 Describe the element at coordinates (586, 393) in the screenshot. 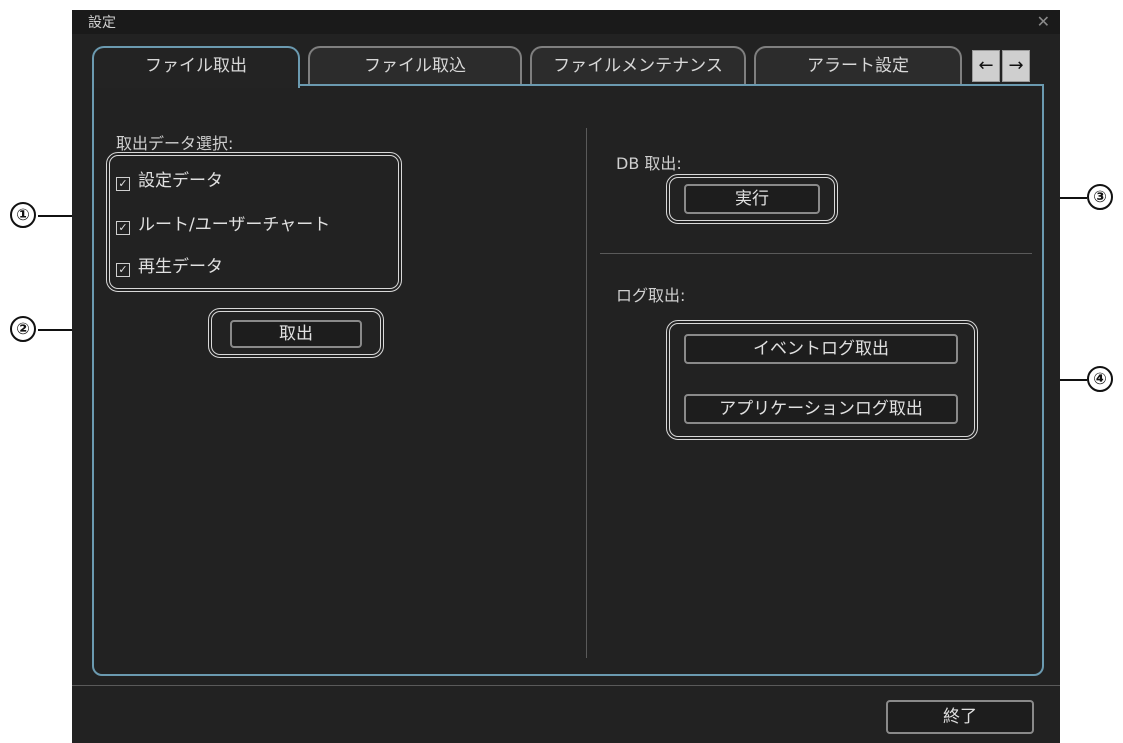

I see `vertical-divider` at that location.